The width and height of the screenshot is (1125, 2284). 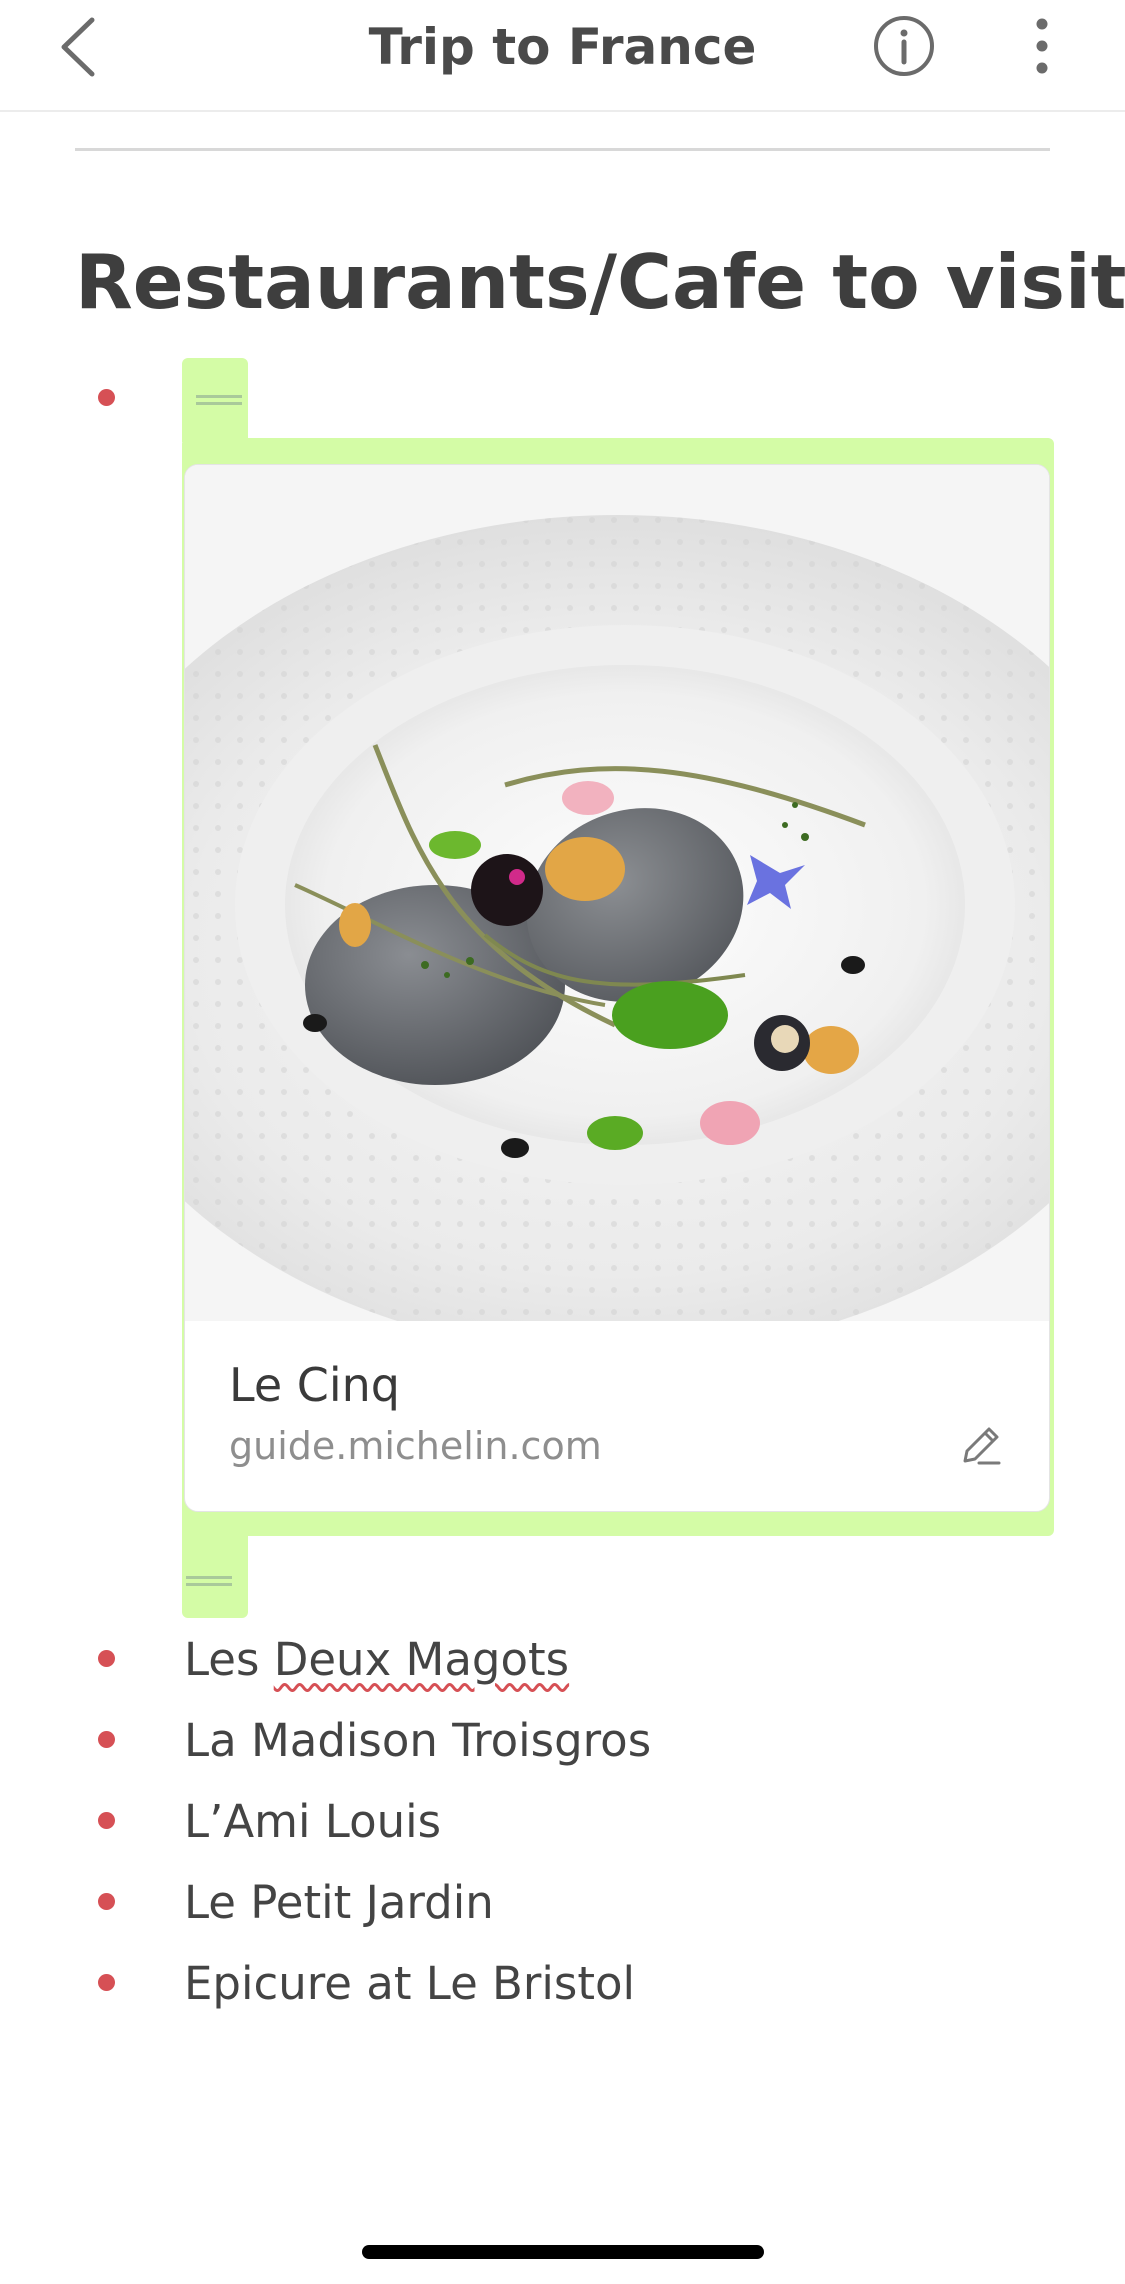 What do you see at coordinates (563, 2252) in the screenshot?
I see `home-indicator` at bounding box center [563, 2252].